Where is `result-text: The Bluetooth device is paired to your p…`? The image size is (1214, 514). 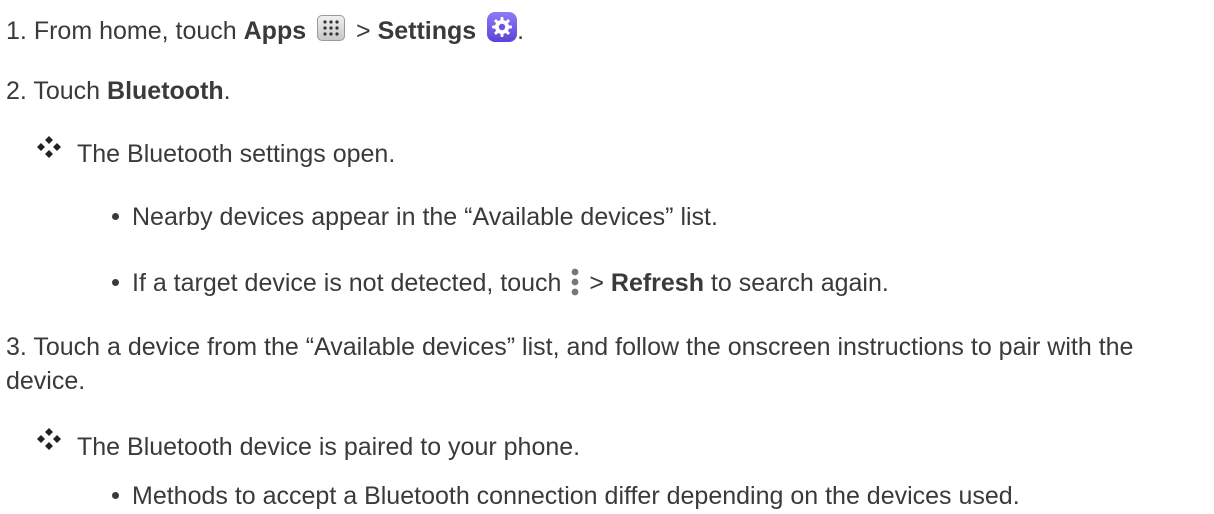 result-text: The Bluetooth device is paired to your p… is located at coordinates (329, 447).